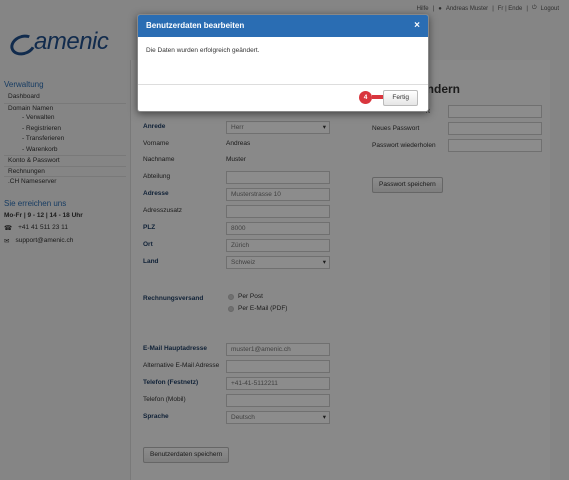 This screenshot has width=569, height=480. I want to click on dialog-body: Die Daten wurden erfolgreich geändert., so click(283, 61).